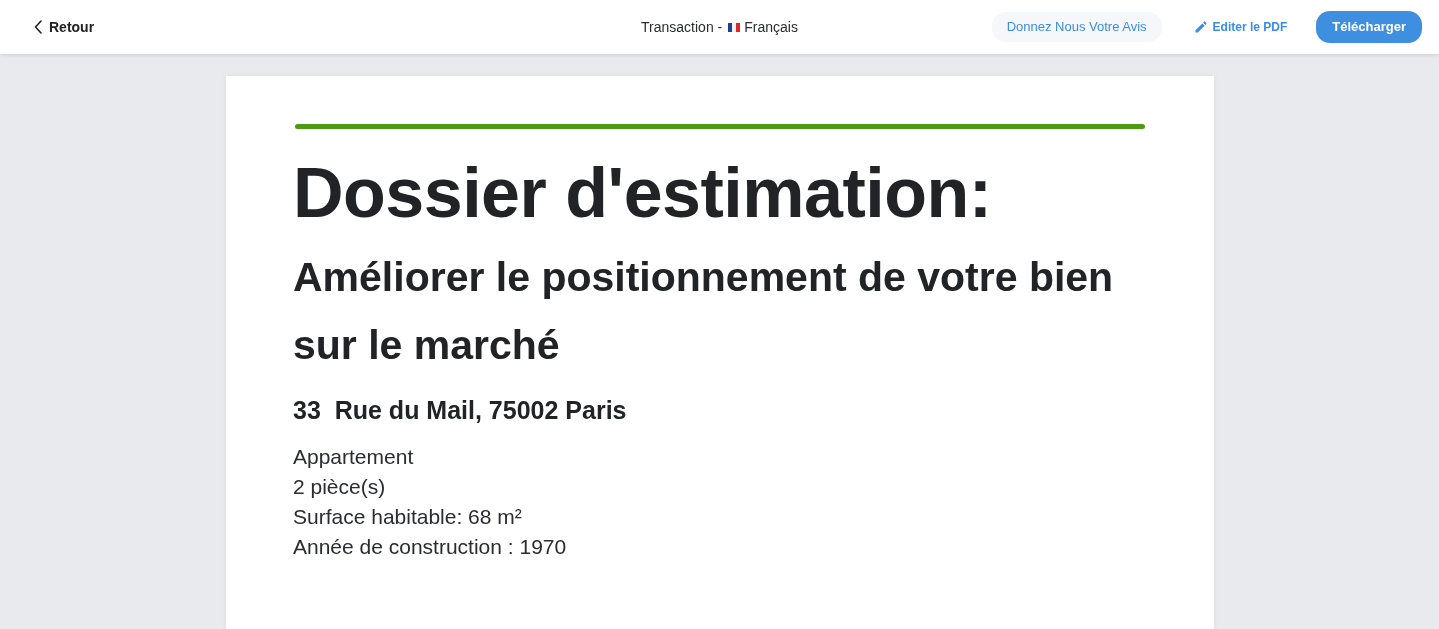 This screenshot has height=629, width=1439. Describe the element at coordinates (38, 27) in the screenshot. I see `chevron-left-icon` at that location.